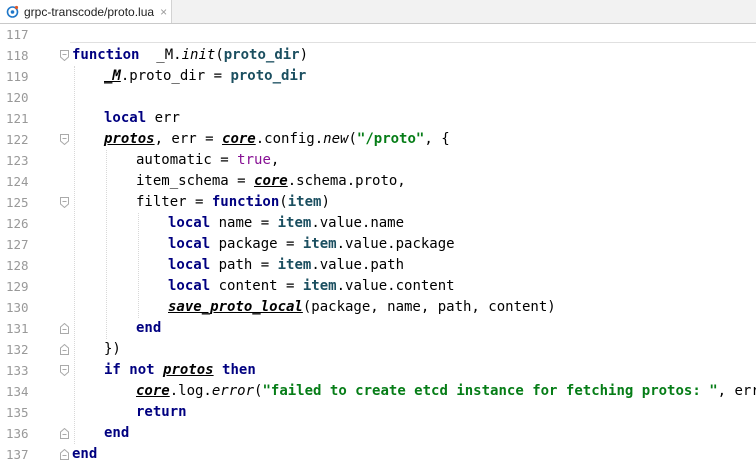  Describe the element at coordinates (17, 286) in the screenshot. I see `line-number: 129` at that location.